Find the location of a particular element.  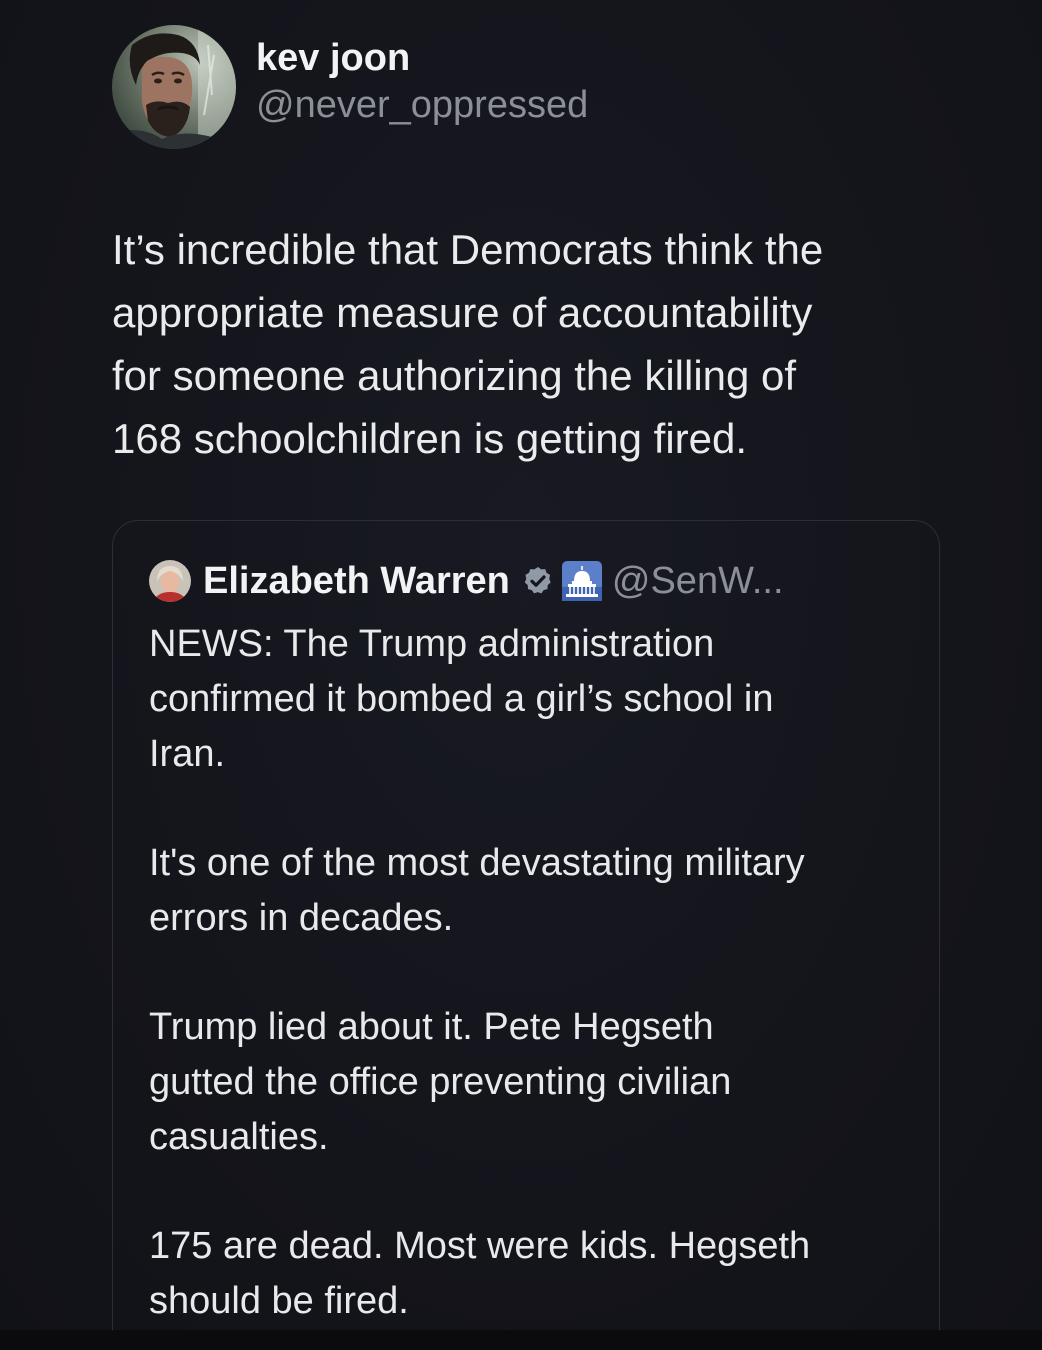

author-names: kev joon @never_oppressed is located at coordinates (422, 82).